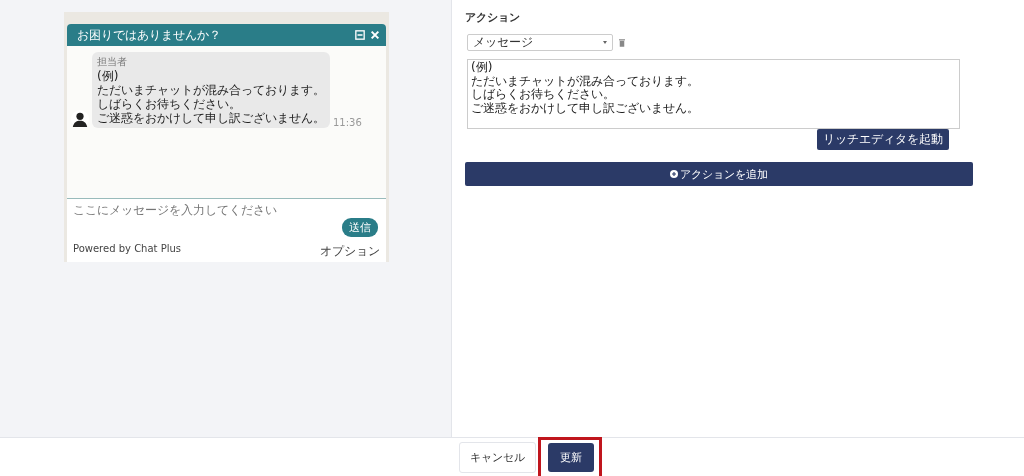 This screenshot has height=476, width=1024. What do you see at coordinates (112, 62) in the screenshot?
I see `sender-name: 担当者` at bounding box center [112, 62].